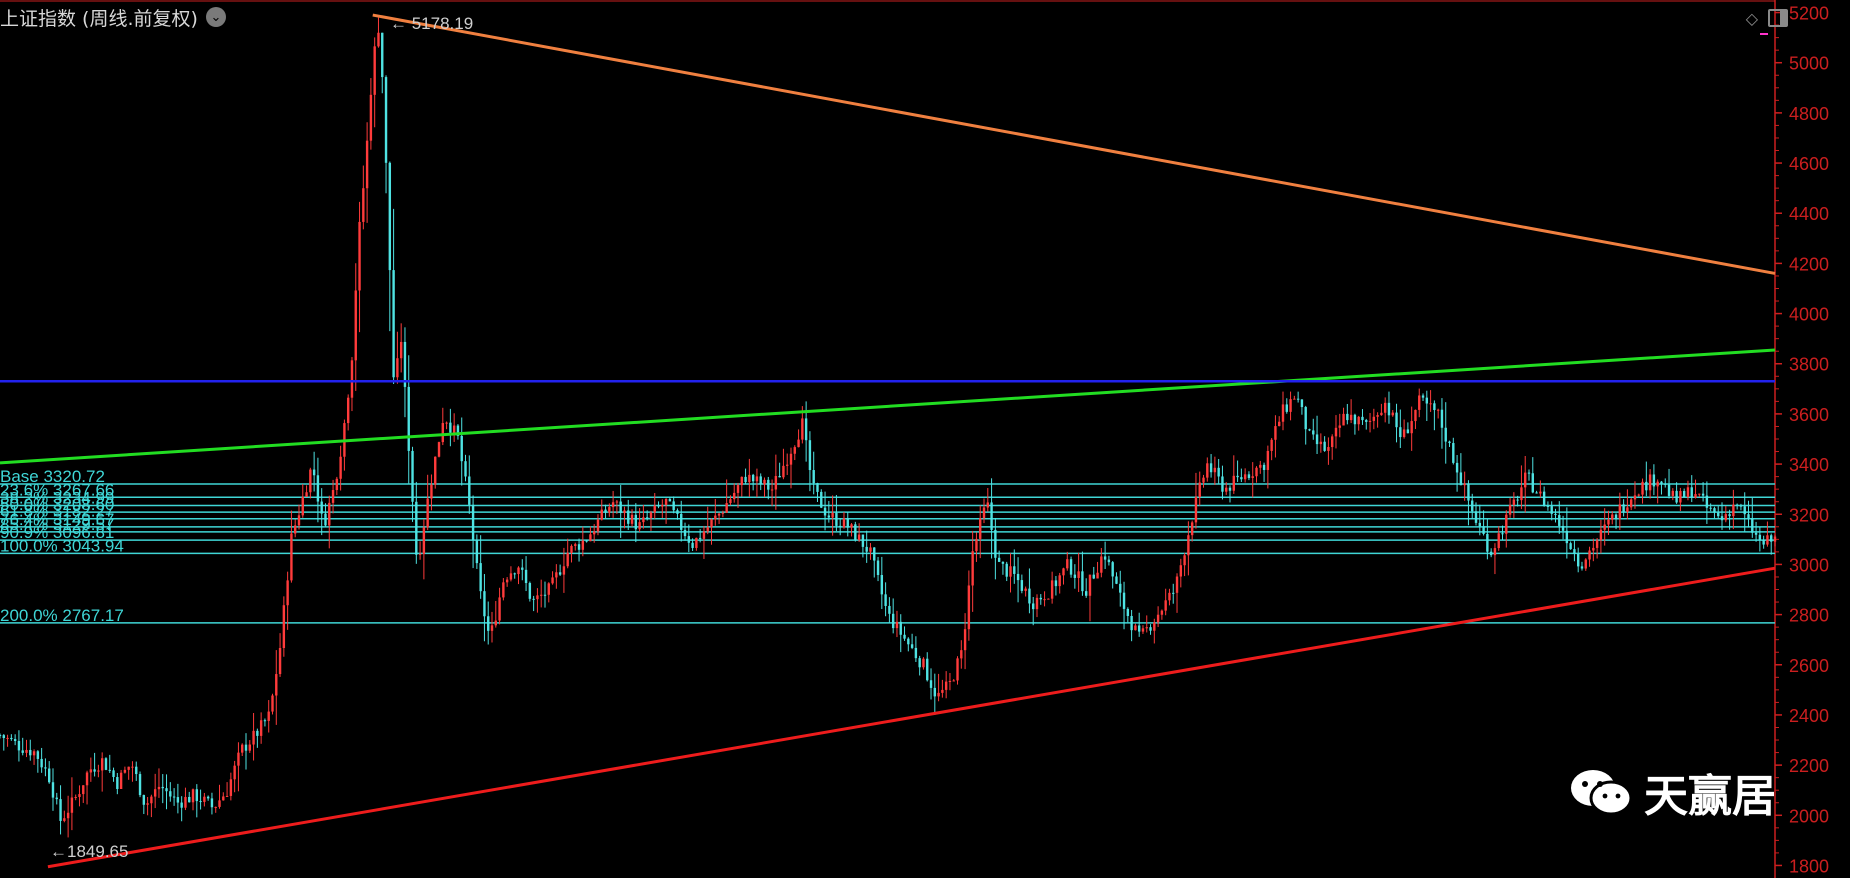 Image resolution: width=1850 pixels, height=878 pixels. Describe the element at coordinates (1778, 18) in the screenshot. I see `panel-toggle-icon` at that location.